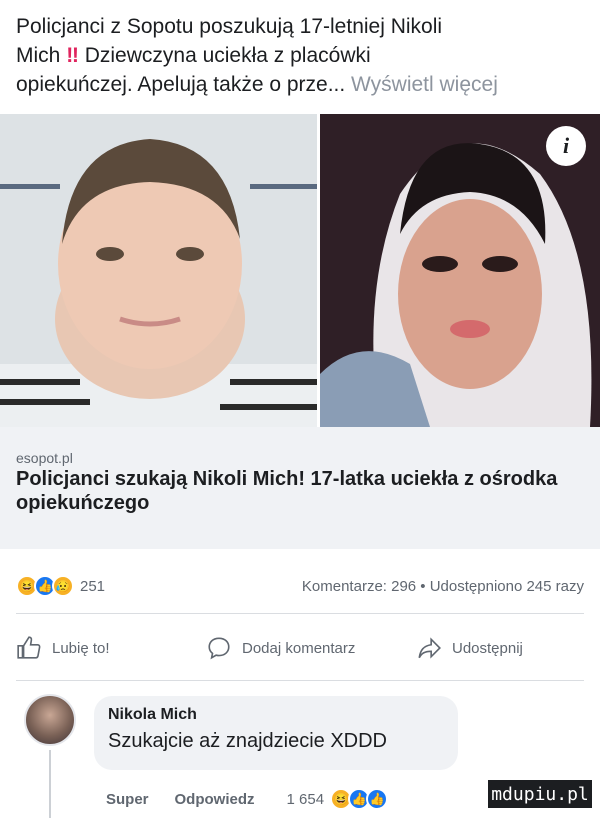 Image resolution: width=600 pixels, height=818 pixels. What do you see at coordinates (248, 741) in the screenshot?
I see `comment-text: Szukajcie aż znajdziecie XDDD` at bounding box center [248, 741].